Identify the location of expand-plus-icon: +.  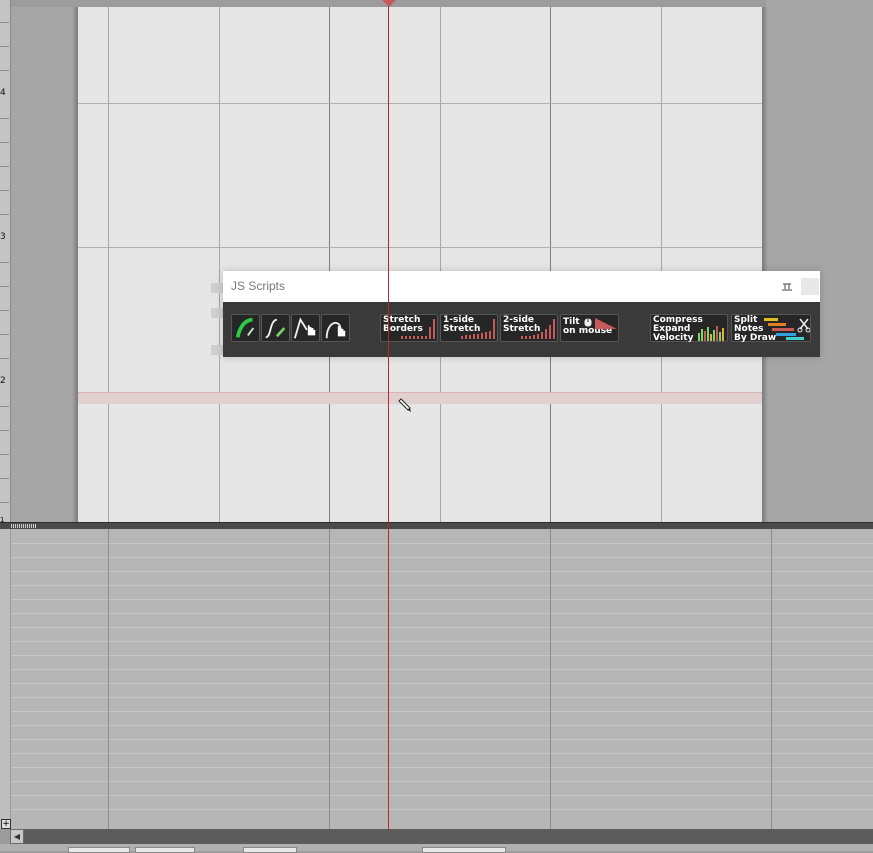
(6, 824).